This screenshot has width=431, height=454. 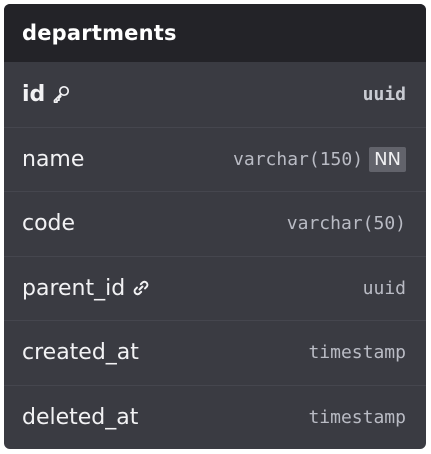 I want to click on column-name: code, so click(x=49, y=224).